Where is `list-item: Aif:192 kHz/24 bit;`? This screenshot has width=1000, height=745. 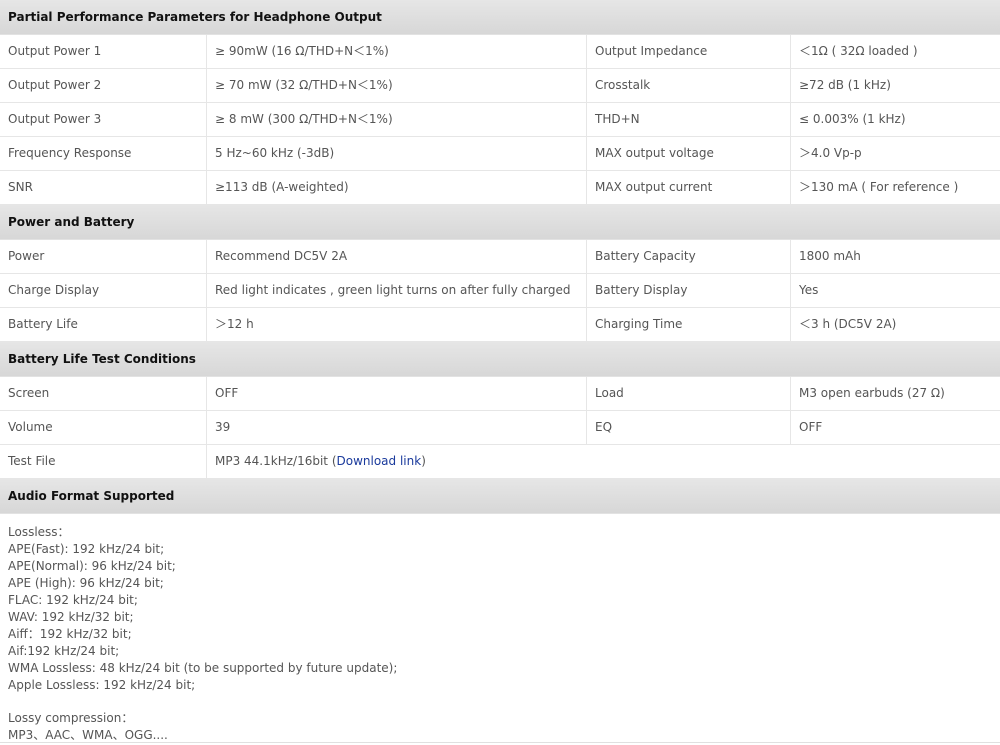 list-item: Aif:192 kHz/24 bit; is located at coordinates (64, 651).